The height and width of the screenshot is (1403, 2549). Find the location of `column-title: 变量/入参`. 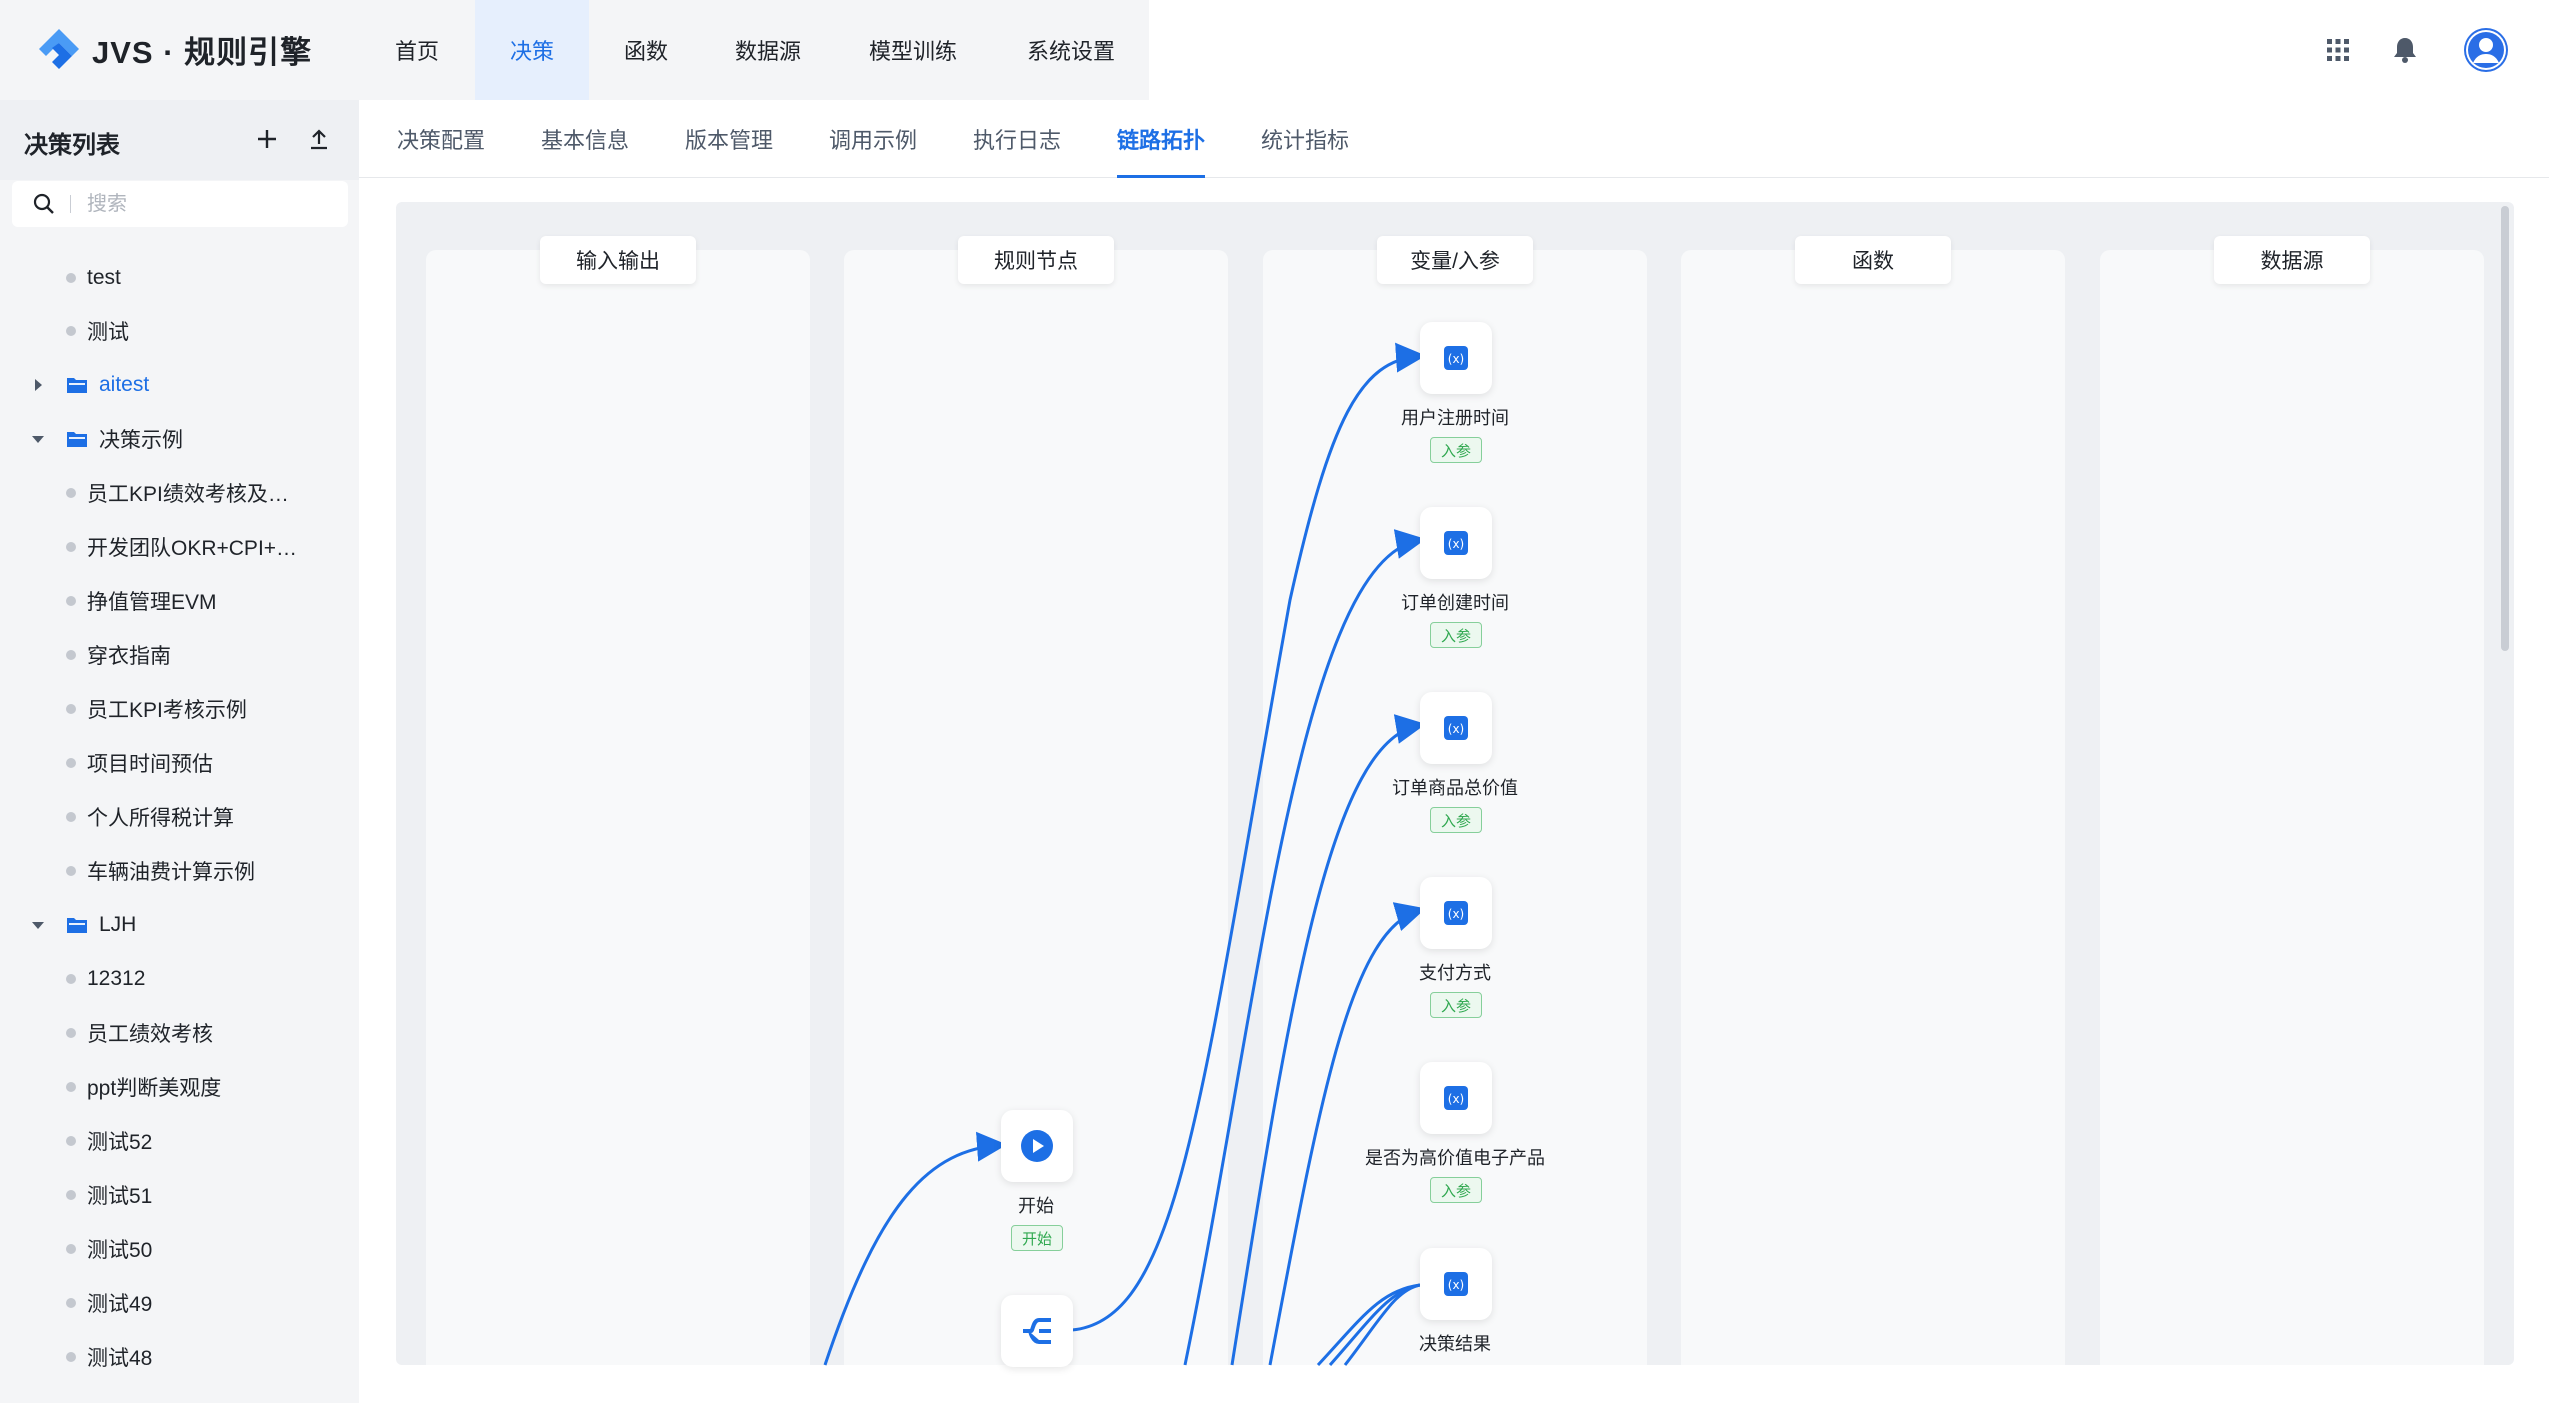

column-title: 变量/入参 is located at coordinates (1455, 260).